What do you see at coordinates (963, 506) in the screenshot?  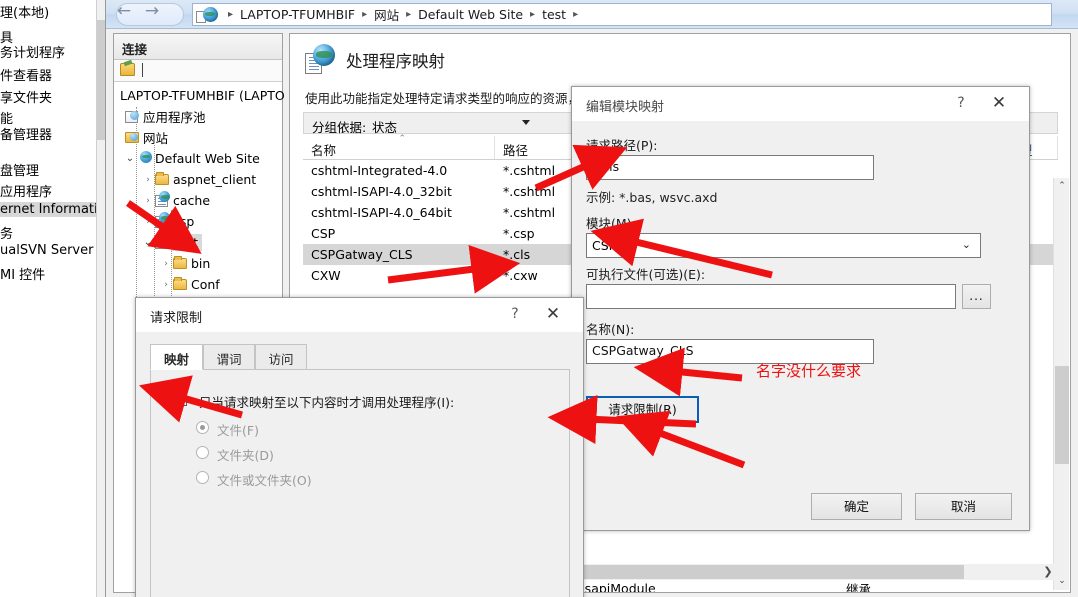 I see `cancel-button: 取消` at bounding box center [963, 506].